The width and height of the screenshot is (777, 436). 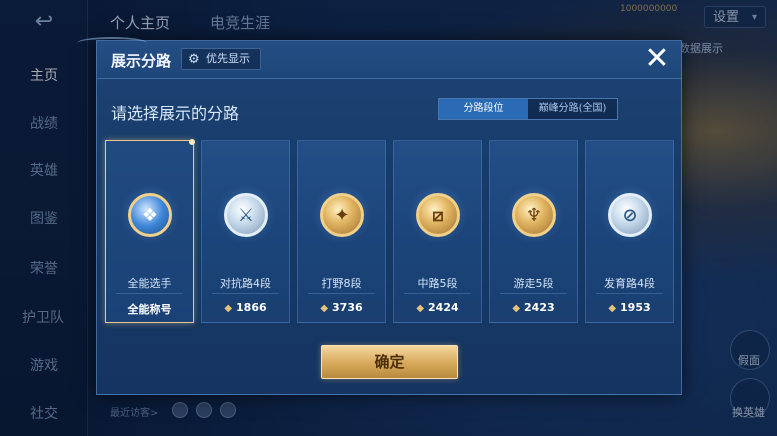 I want to click on lane-card-score: 全能称号, so click(x=149, y=309).